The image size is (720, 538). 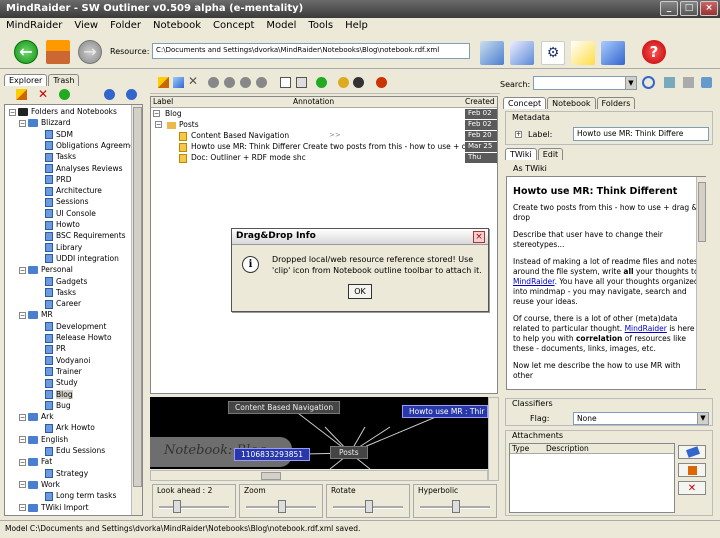 What do you see at coordinates (381, 82) in the screenshot?
I see `star-icon` at bounding box center [381, 82].